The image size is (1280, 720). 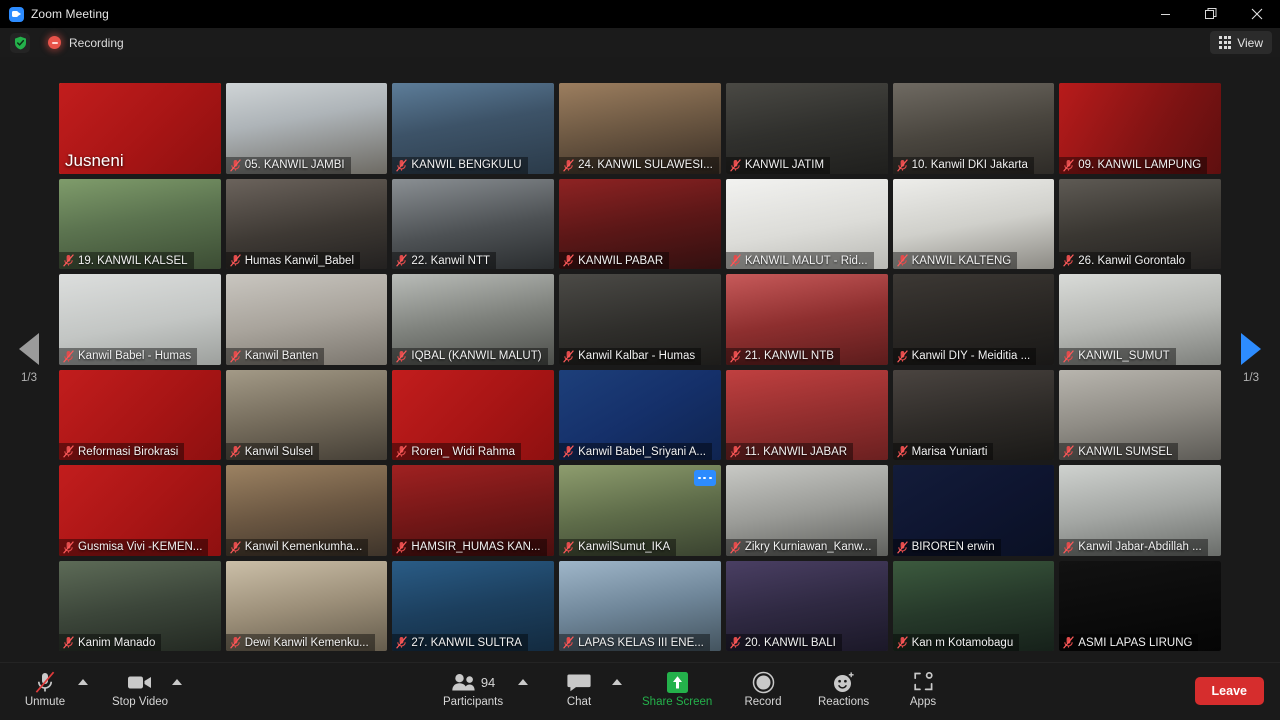 I want to click on participant-tile: Reformasi Birokrasi, so click(x=140, y=414).